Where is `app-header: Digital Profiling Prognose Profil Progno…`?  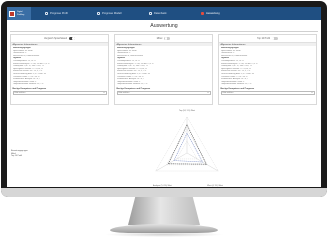
app-header: Digital Profiling Prognose Profil Progno… is located at coordinates (164, 13).